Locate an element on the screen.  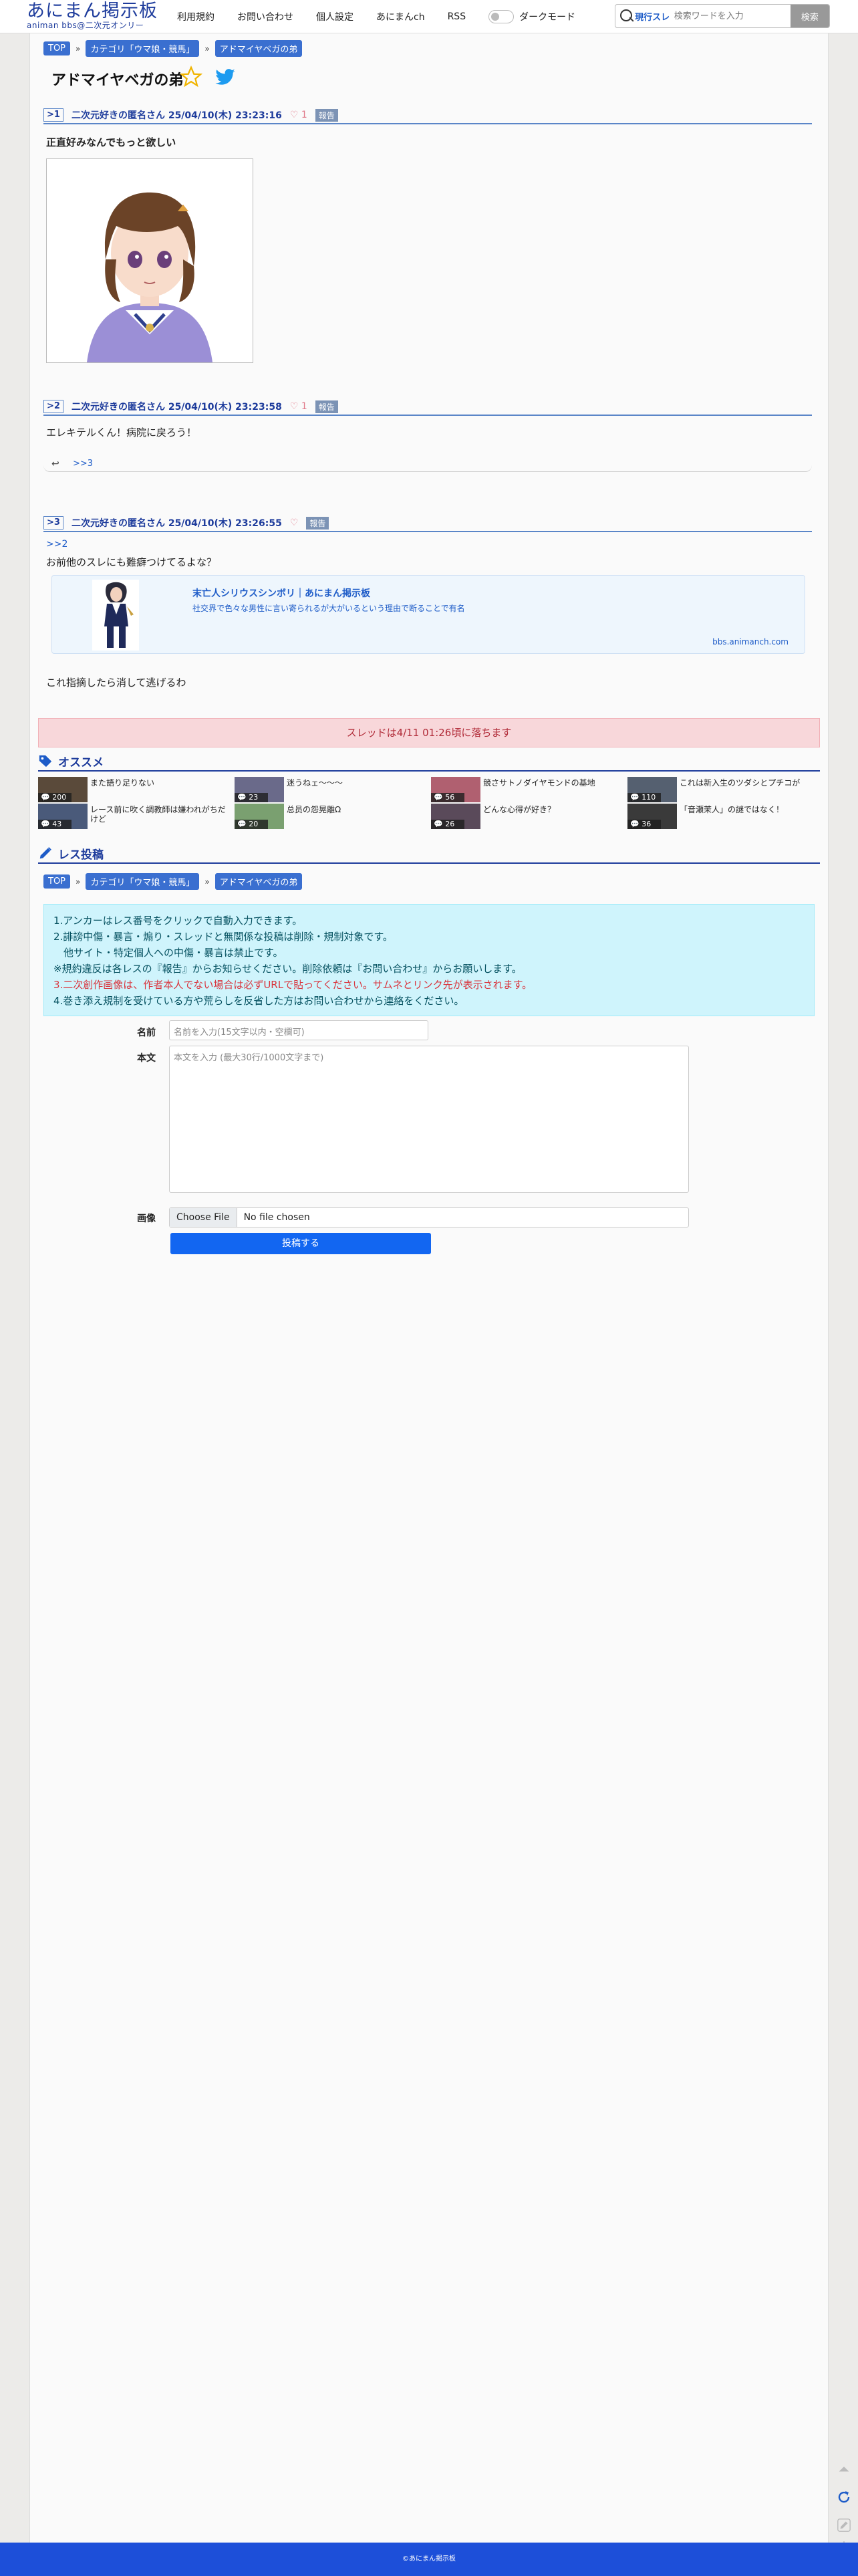
file-status: No file chosen is located at coordinates (276, 1217).